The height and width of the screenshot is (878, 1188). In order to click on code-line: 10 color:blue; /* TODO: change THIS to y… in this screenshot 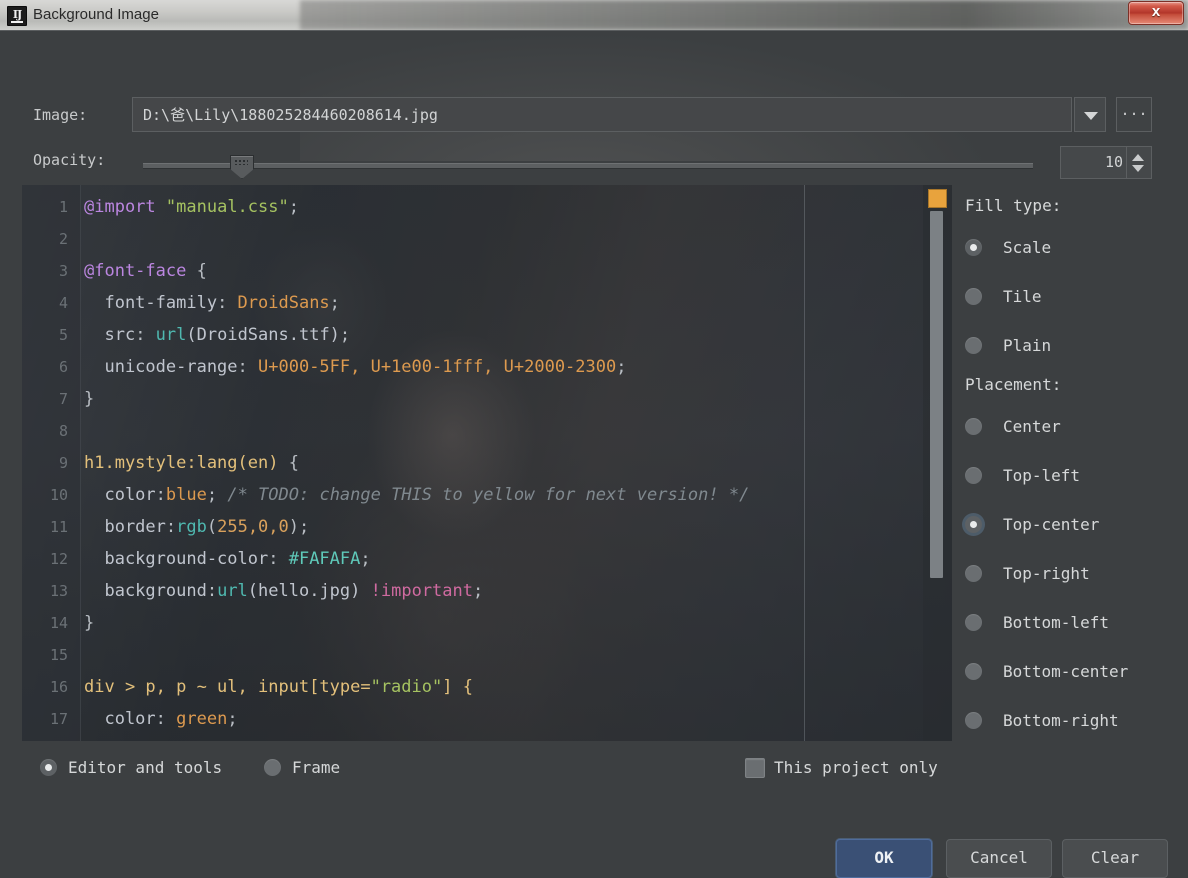, I will do `click(487, 495)`.